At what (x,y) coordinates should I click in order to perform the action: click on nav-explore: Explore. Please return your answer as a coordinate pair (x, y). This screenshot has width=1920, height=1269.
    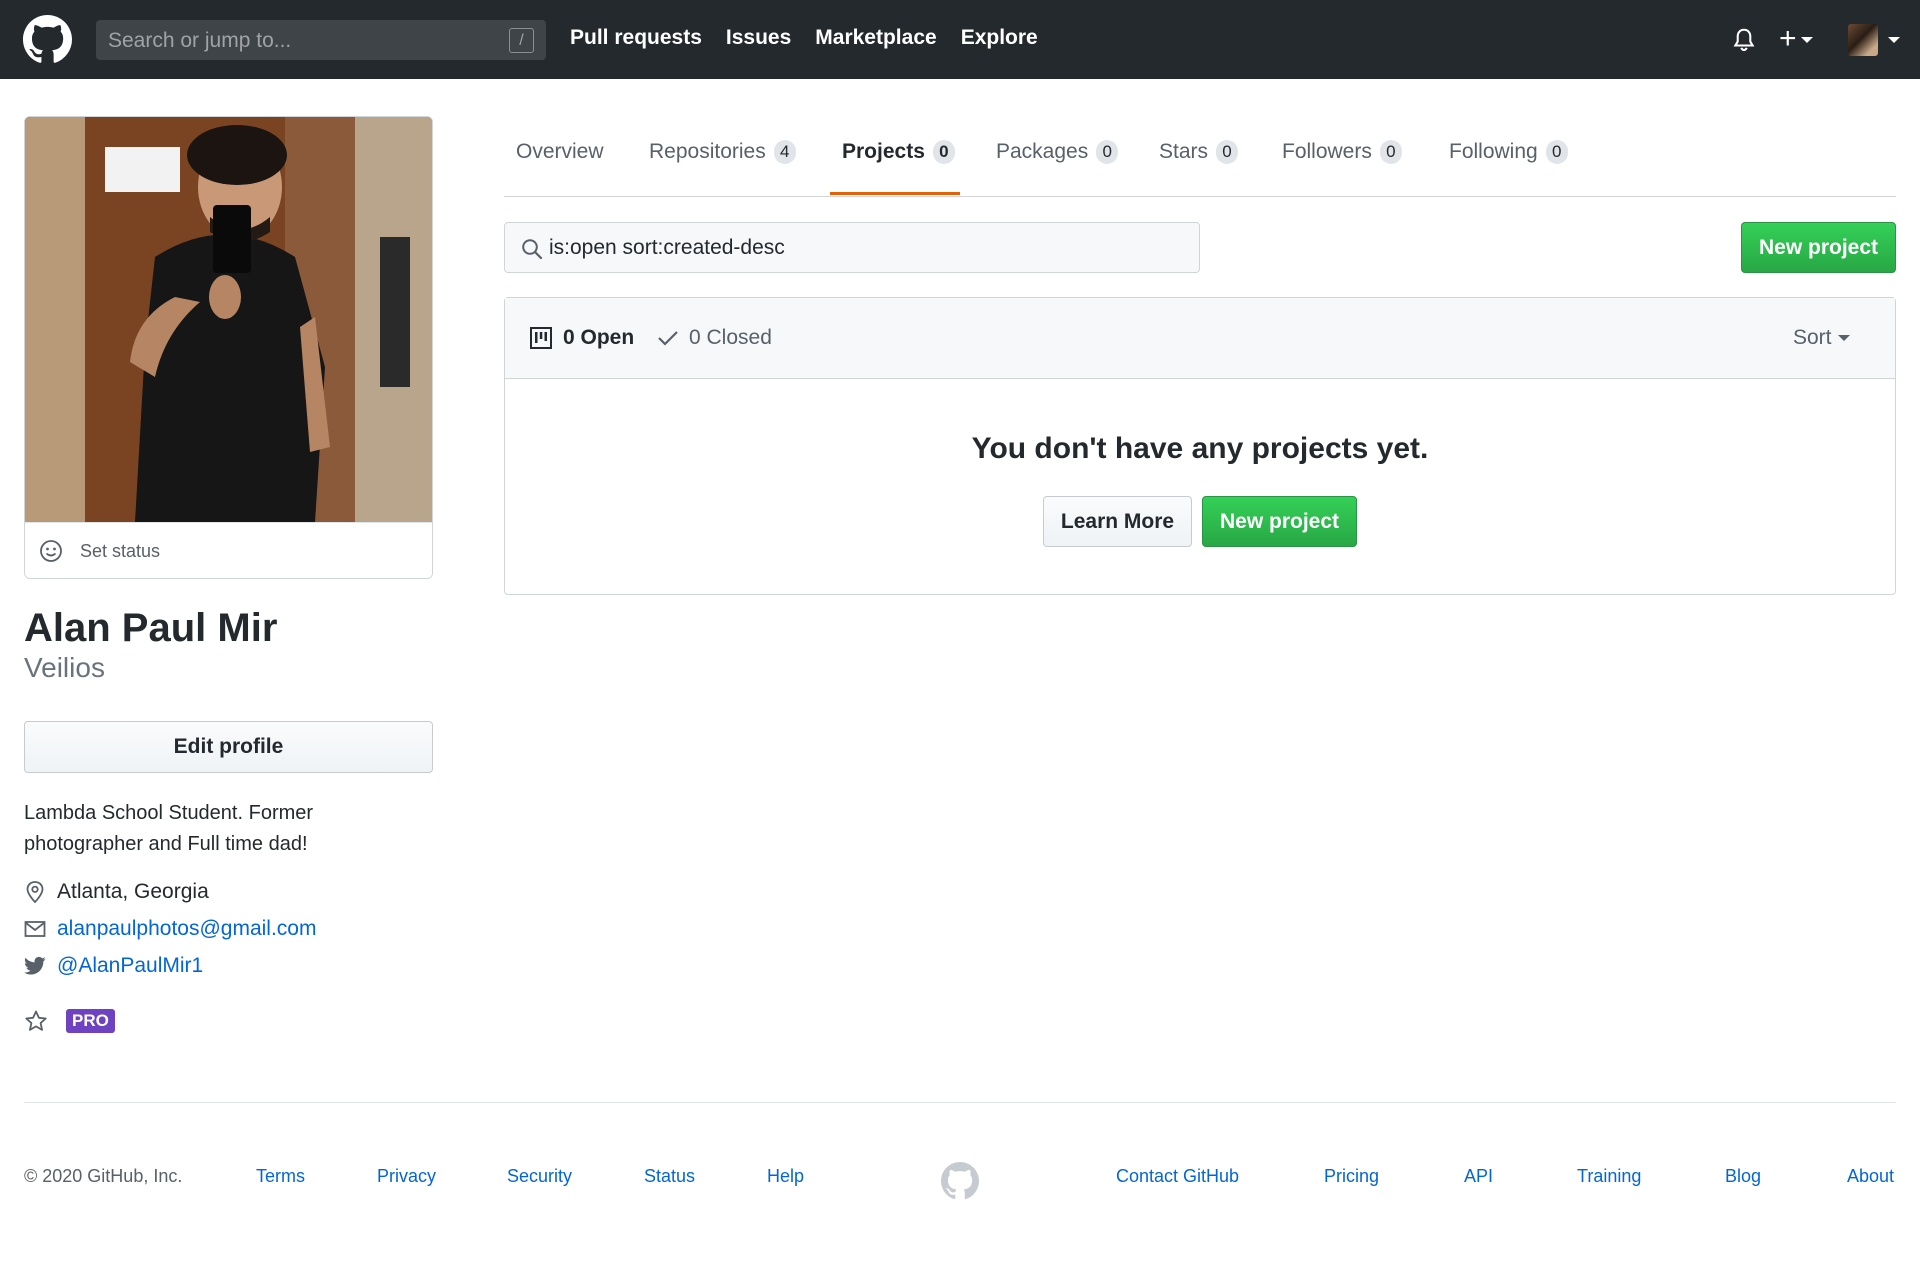
    Looking at the image, I should click on (999, 38).